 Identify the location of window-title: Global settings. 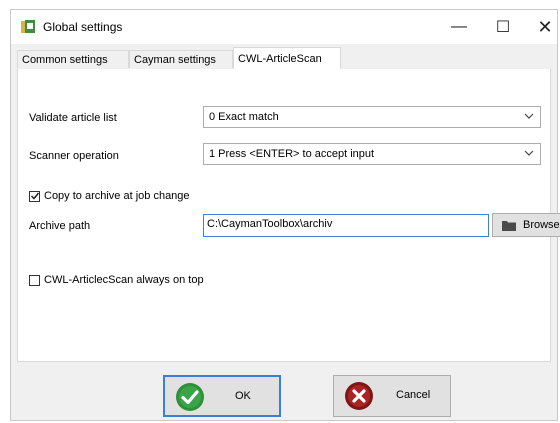
(83, 27).